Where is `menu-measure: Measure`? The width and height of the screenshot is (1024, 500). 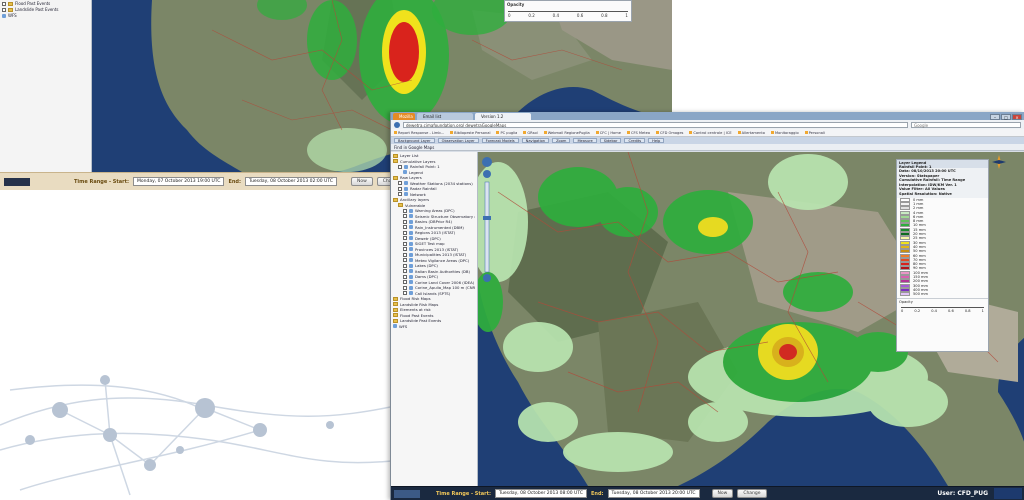
menu-measure: Measure is located at coordinates (585, 140).